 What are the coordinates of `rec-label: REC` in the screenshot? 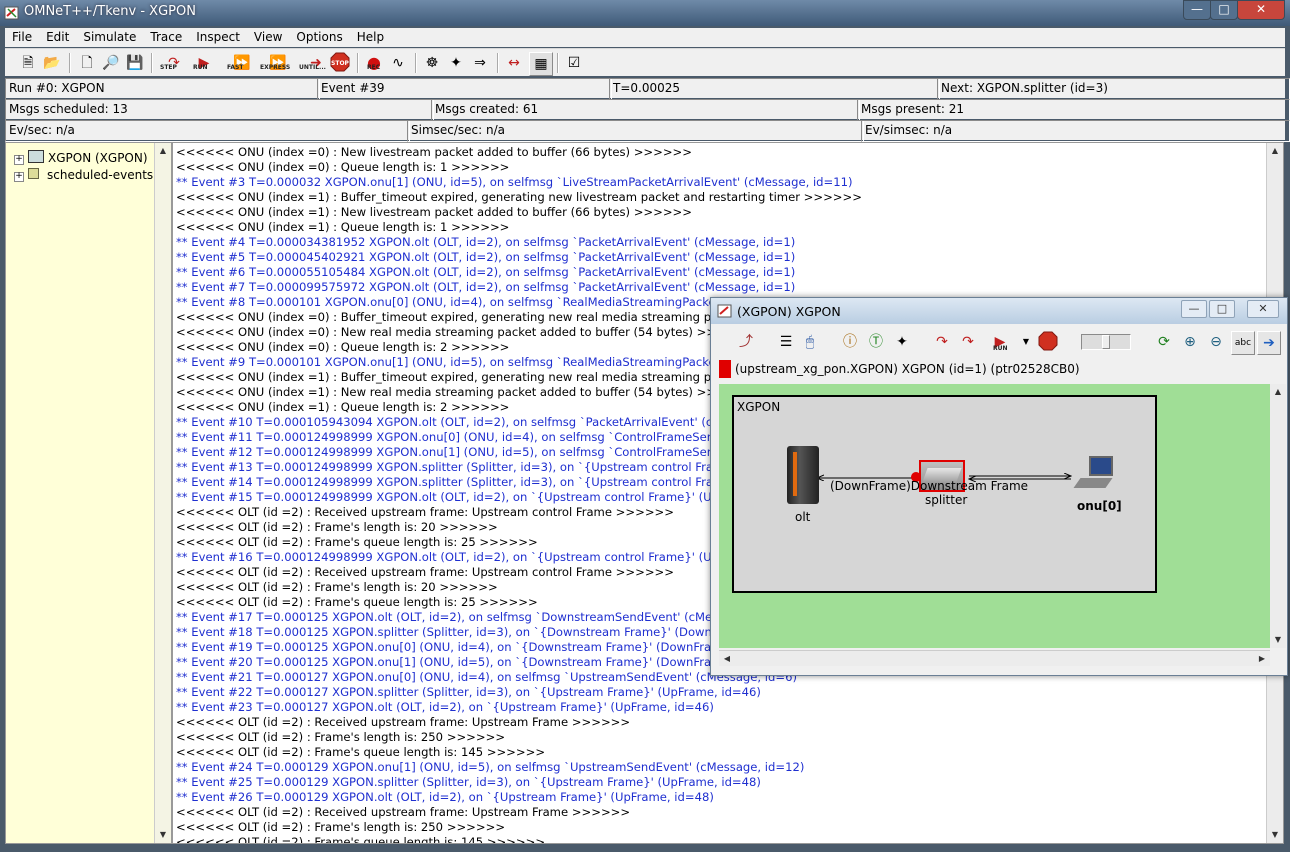 It's located at (374, 67).